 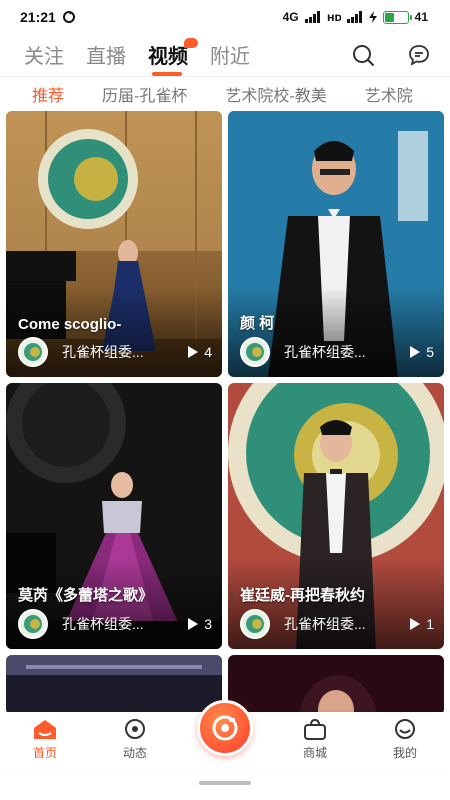 I want to click on tab-nearby: 附近, so click(x=230, y=54).